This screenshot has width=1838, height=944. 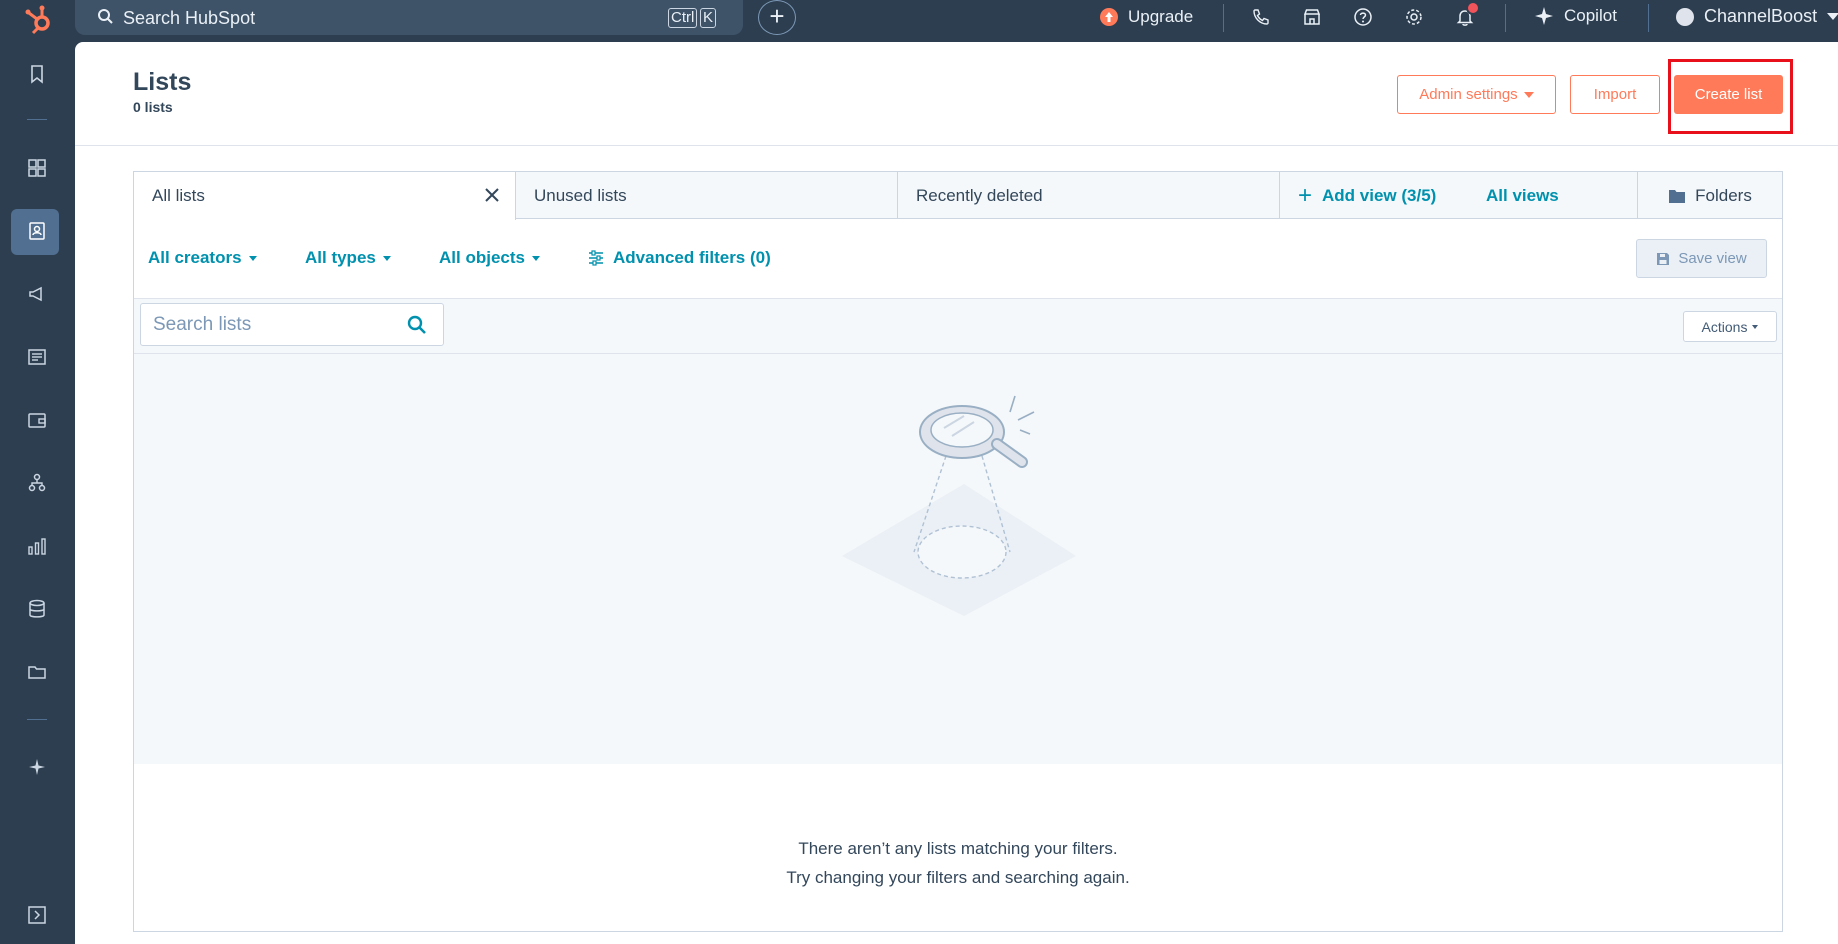 What do you see at coordinates (39, 20) in the screenshot?
I see `hubspot-logo-icon` at bounding box center [39, 20].